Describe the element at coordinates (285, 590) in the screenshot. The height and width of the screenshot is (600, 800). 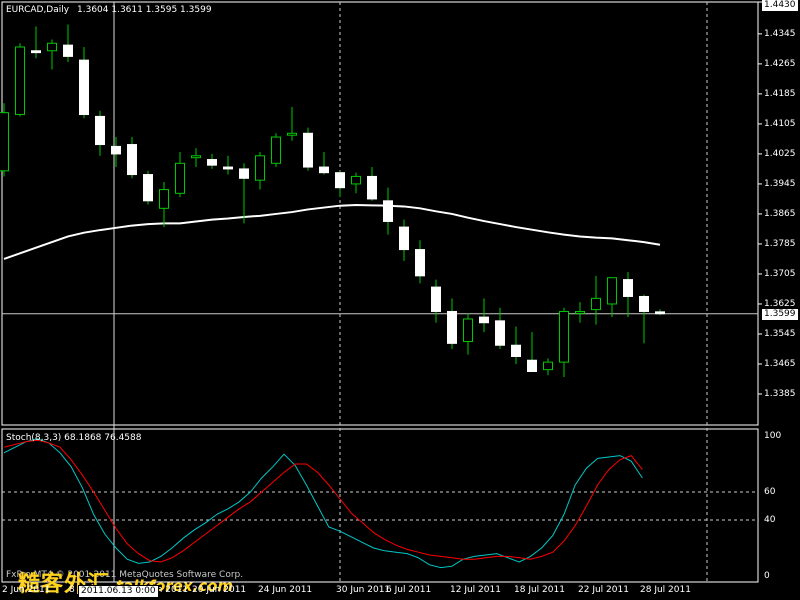
I see `date-label: 24 Jun 2011` at that location.